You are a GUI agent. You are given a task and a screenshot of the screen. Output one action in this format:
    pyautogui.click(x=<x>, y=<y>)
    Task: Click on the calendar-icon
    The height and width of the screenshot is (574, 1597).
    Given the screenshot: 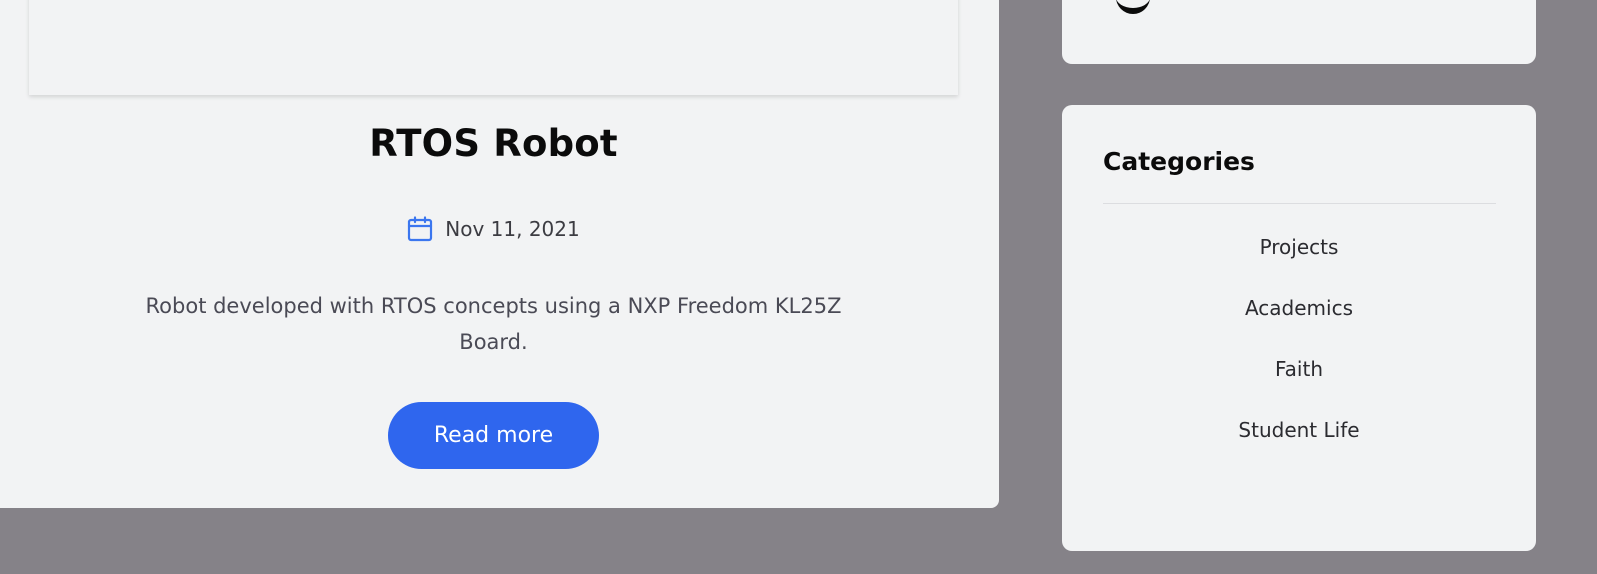 What is the action you would take?
    pyautogui.click(x=420, y=229)
    